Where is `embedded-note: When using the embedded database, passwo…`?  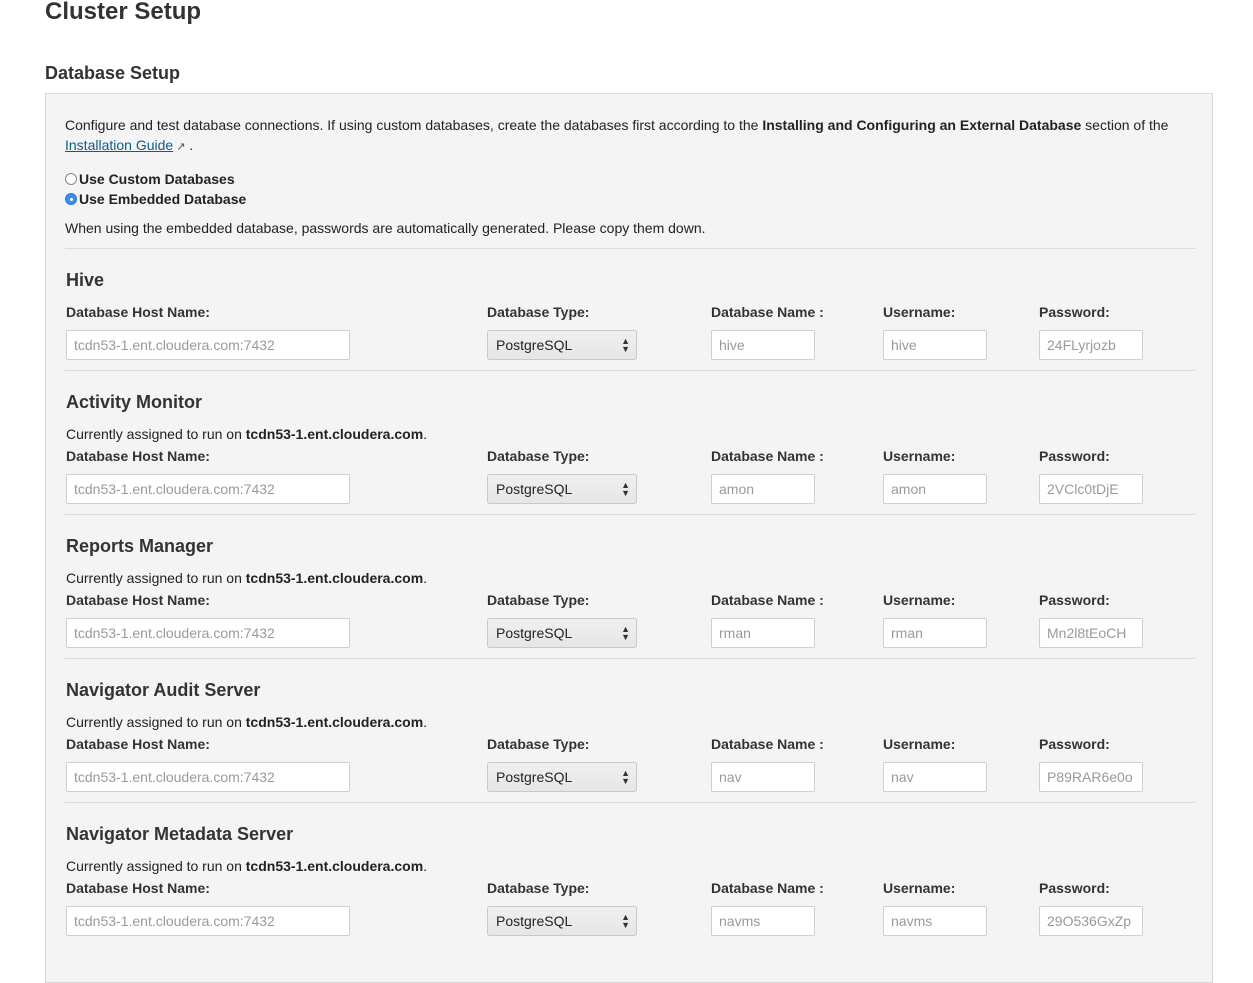
embedded-note: When using the embedded database, passwo… is located at coordinates (385, 228).